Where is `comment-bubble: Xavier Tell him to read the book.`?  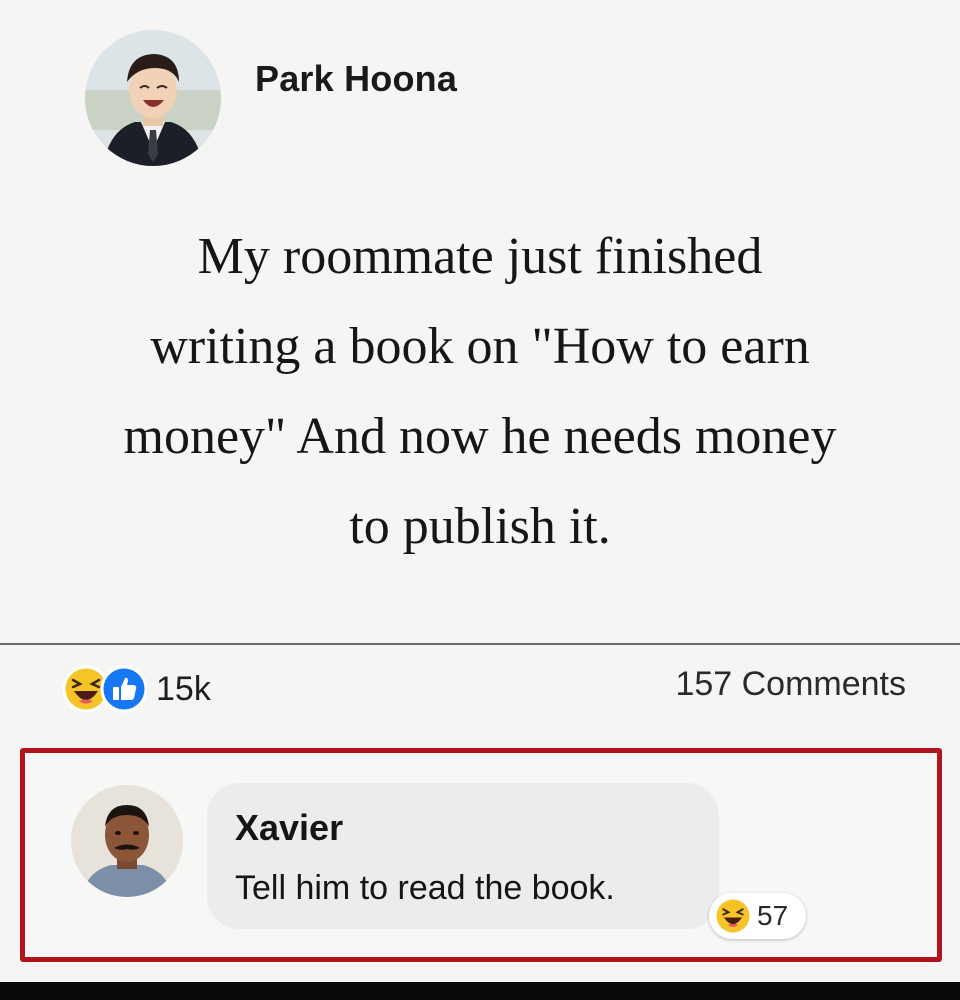
comment-bubble: Xavier Tell him to read the book. is located at coordinates (463, 856).